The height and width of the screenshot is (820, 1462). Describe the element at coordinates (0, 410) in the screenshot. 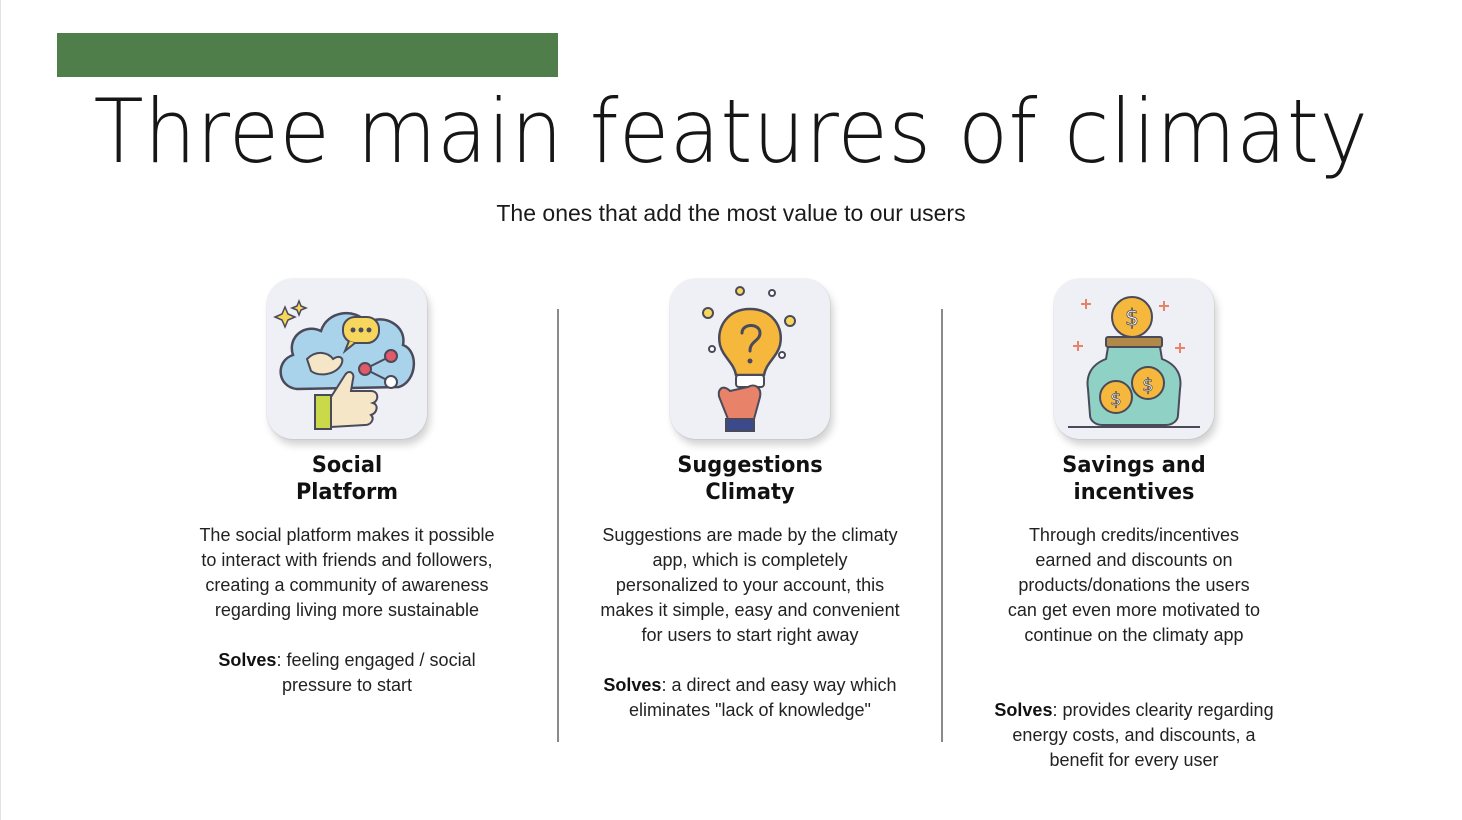

I see `slide-border` at that location.